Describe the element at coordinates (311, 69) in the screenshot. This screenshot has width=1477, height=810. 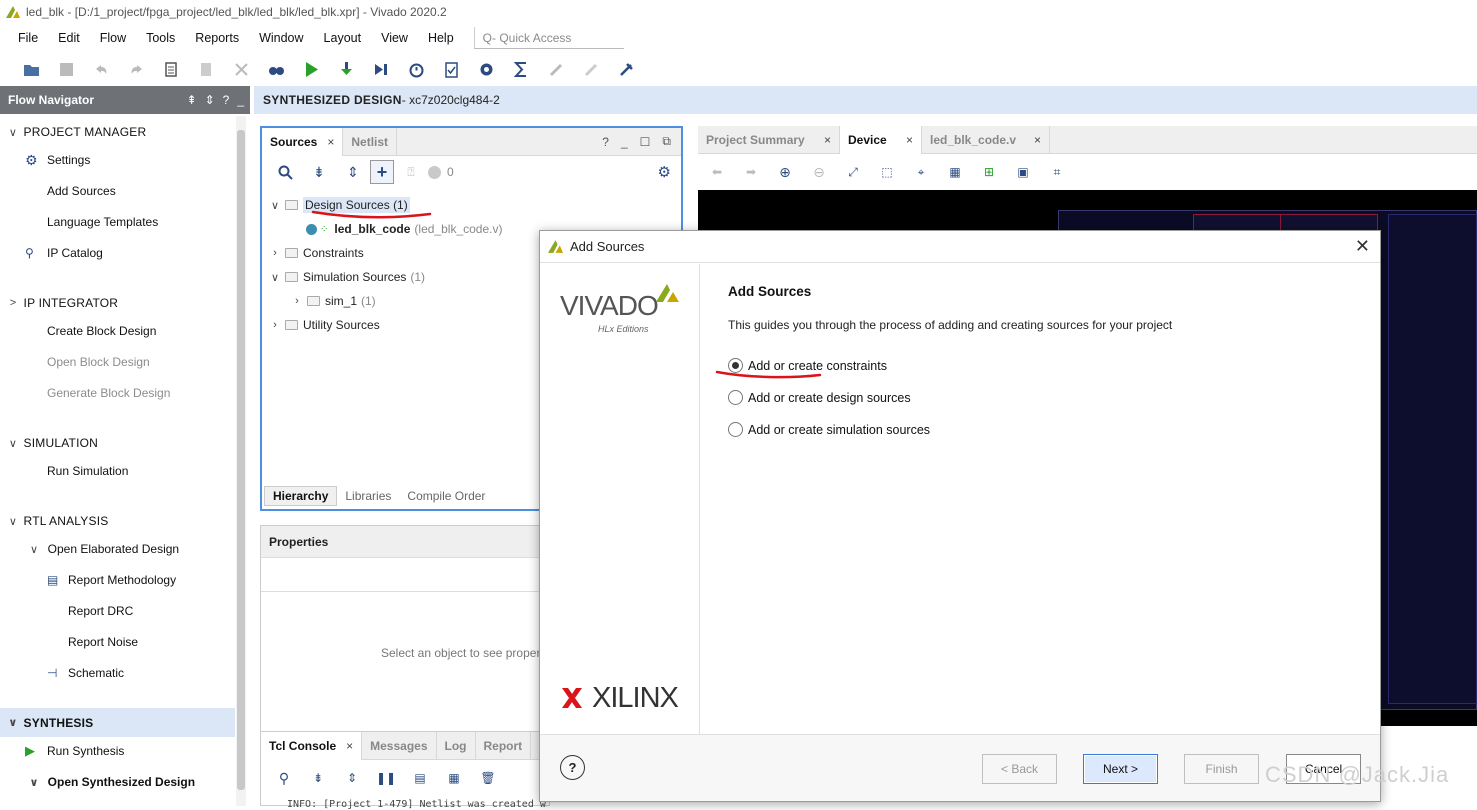
I see `run-button` at that location.